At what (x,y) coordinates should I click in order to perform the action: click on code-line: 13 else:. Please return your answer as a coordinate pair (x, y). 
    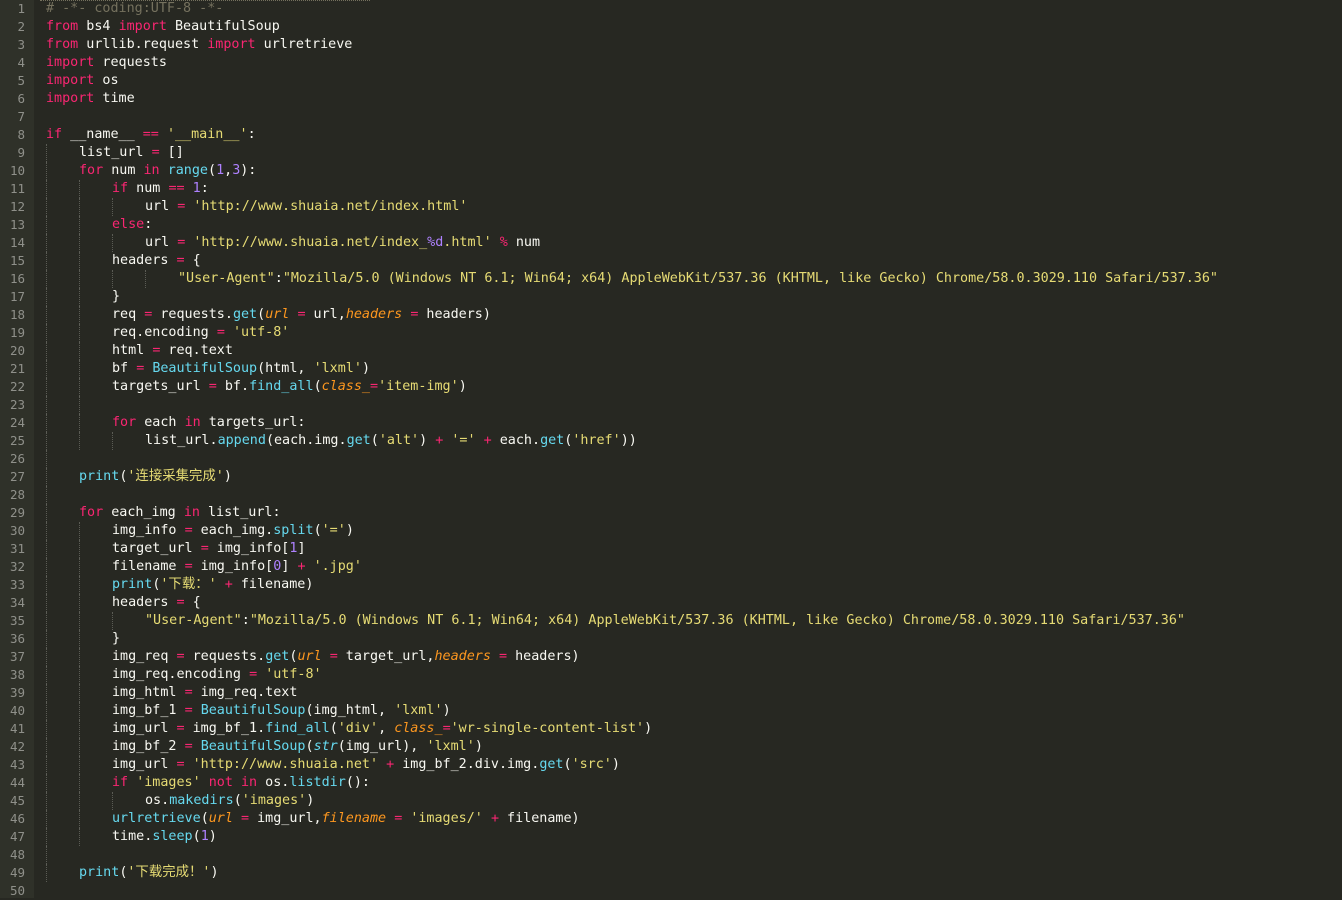
    Looking at the image, I should click on (671, 225).